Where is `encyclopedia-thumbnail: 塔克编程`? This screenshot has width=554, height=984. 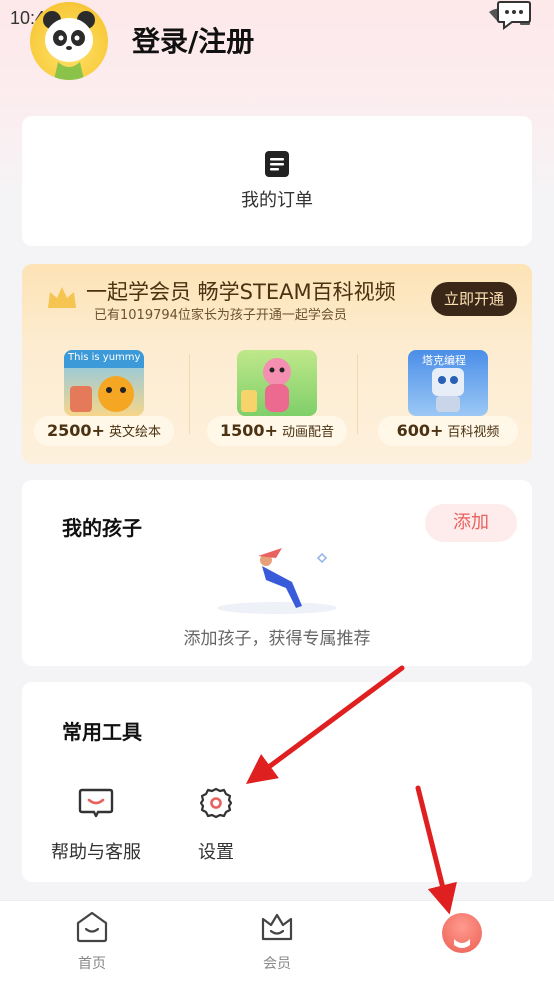 encyclopedia-thumbnail: 塔克编程 is located at coordinates (448, 383).